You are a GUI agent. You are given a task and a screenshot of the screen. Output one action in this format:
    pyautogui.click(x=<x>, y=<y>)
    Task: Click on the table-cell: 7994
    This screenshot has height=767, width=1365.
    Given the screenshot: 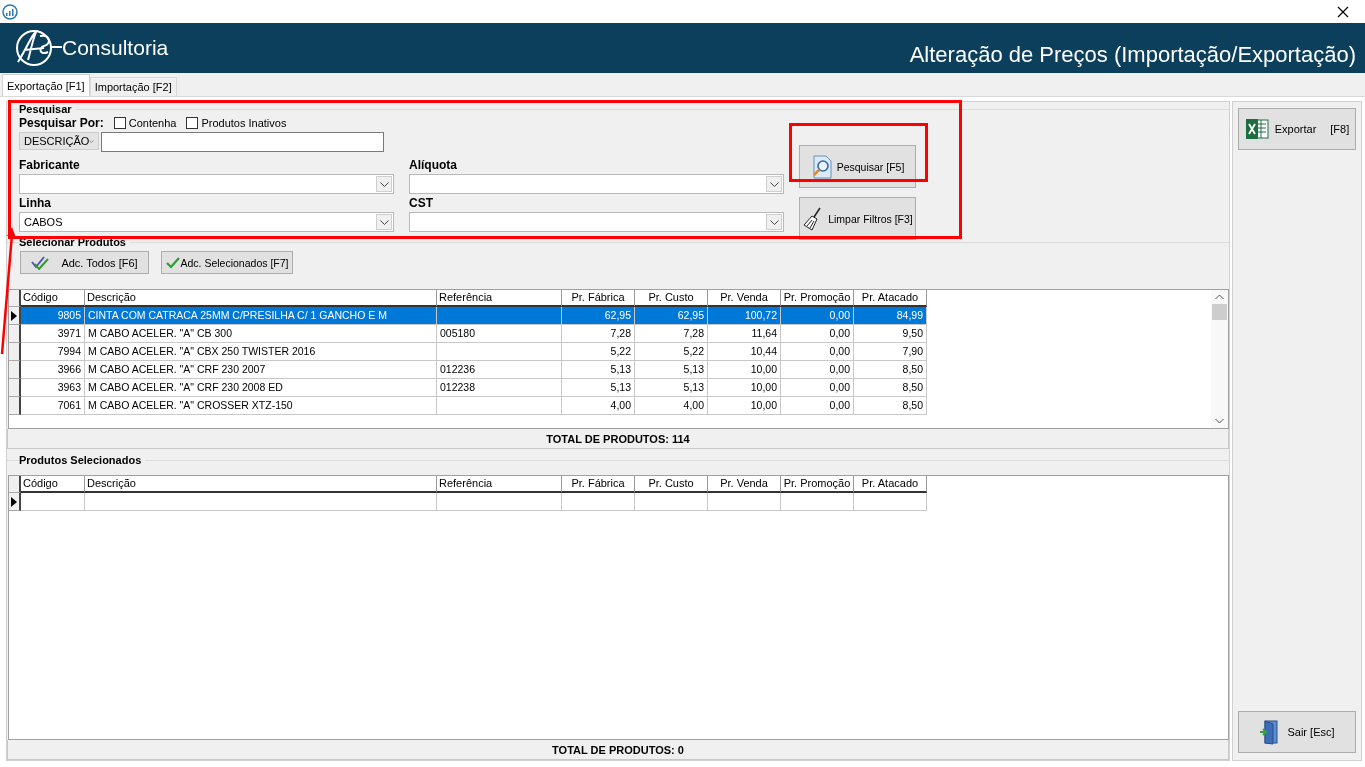 What is the action you would take?
    pyautogui.click(x=53, y=352)
    